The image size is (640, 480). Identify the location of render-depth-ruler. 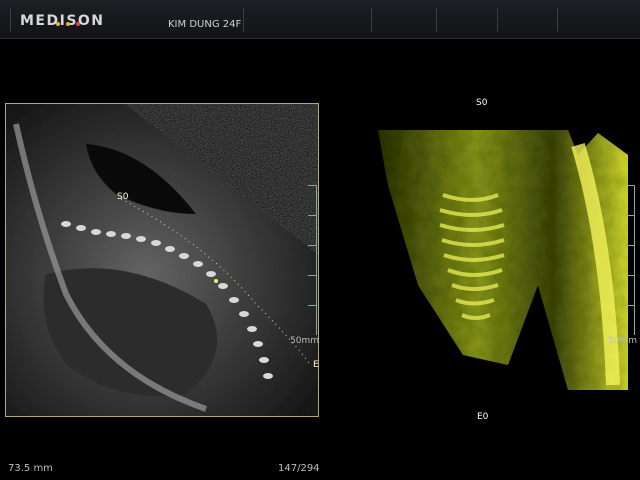
(634, 260).